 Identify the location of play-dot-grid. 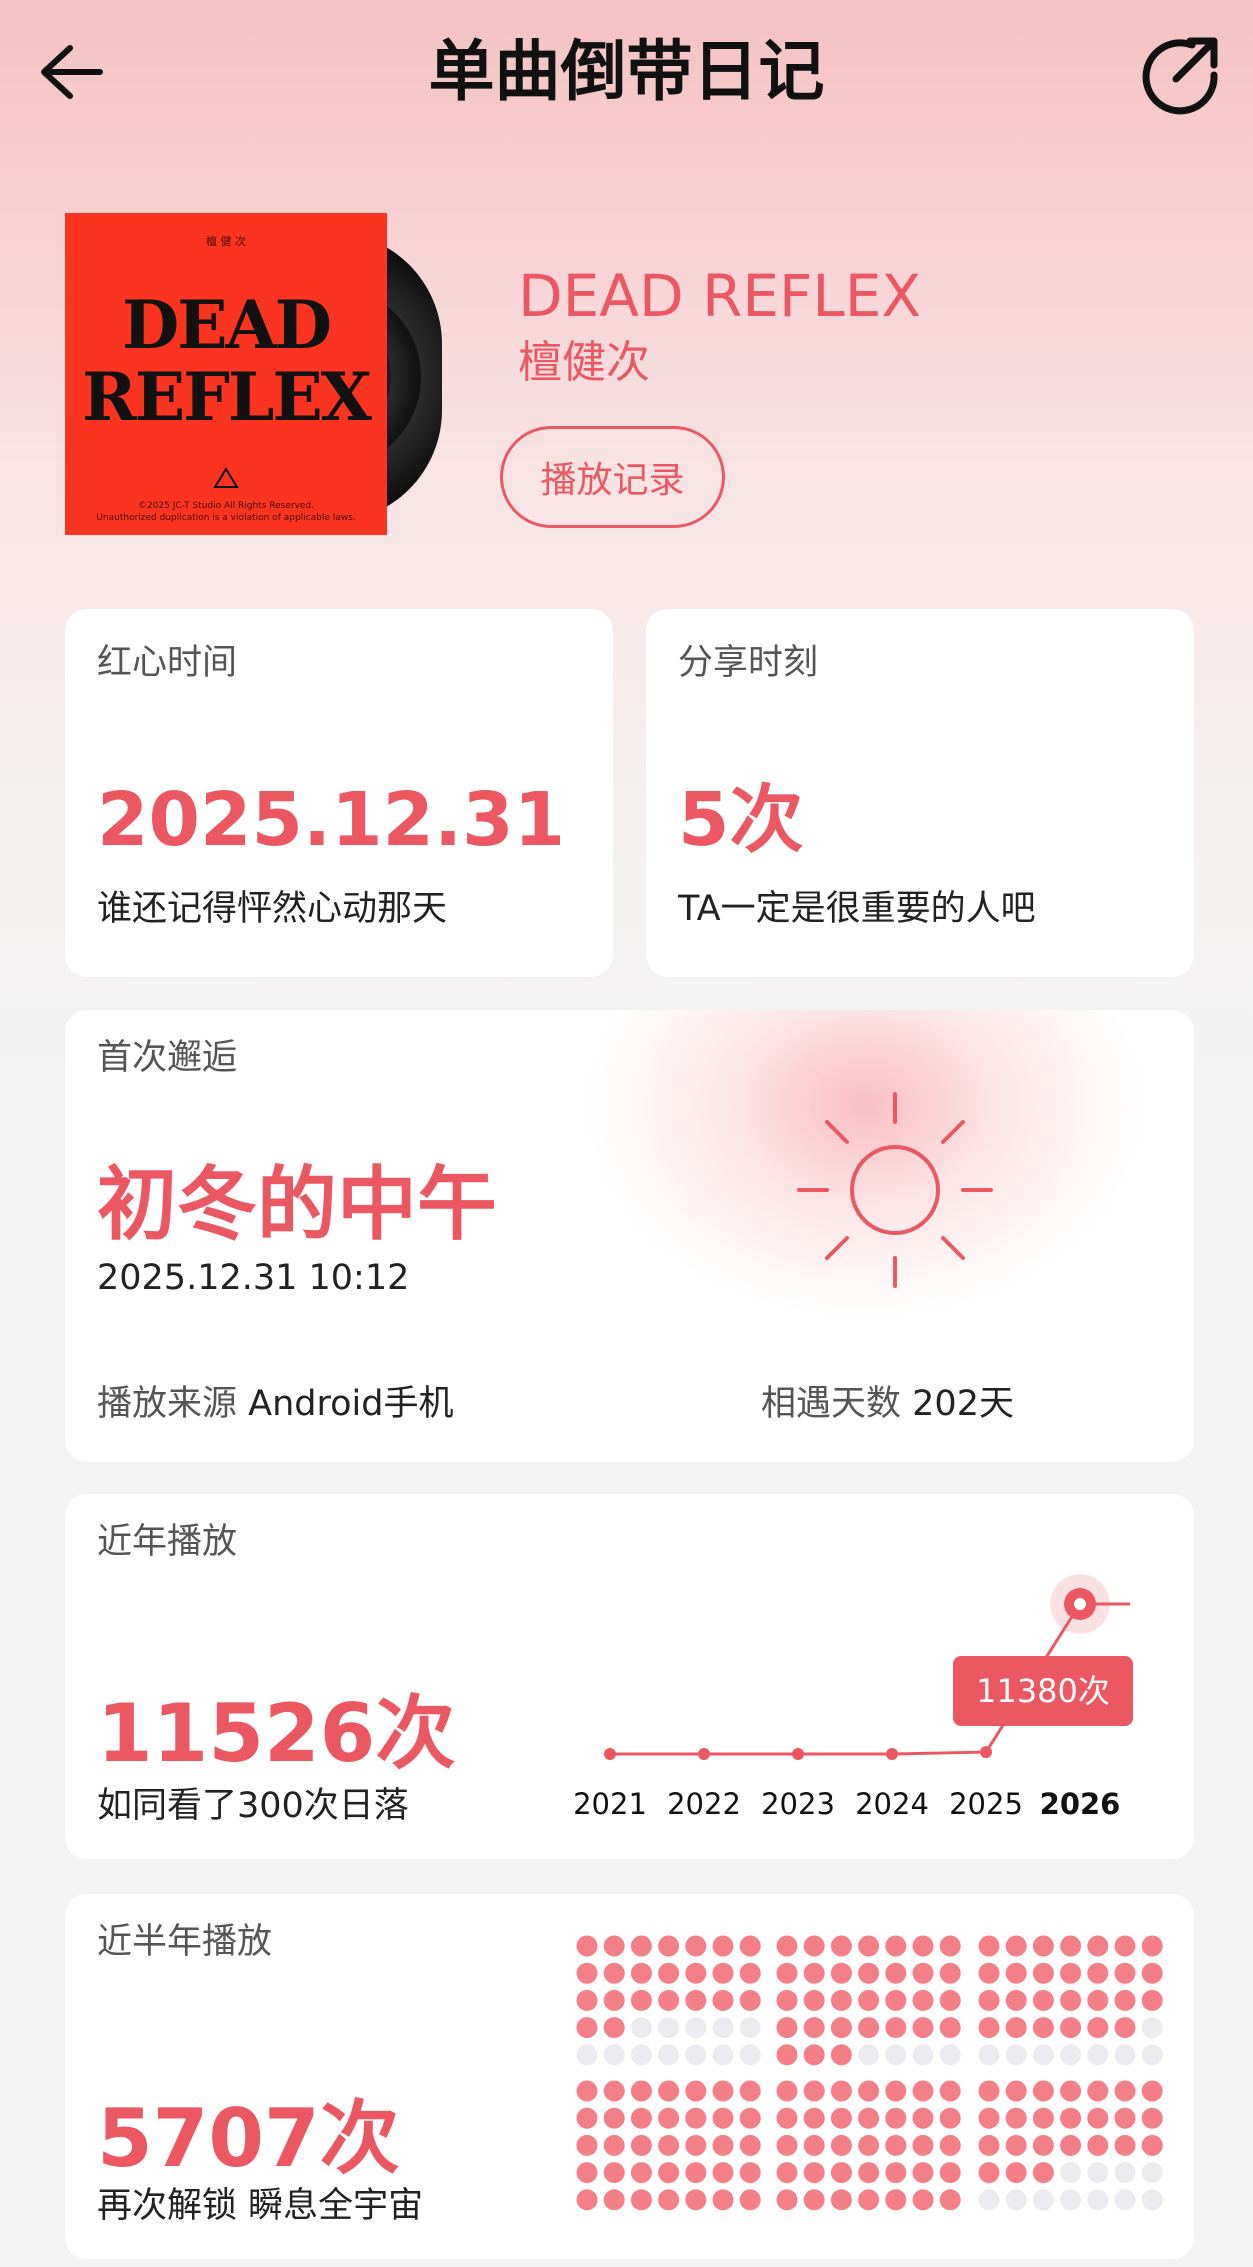
(869, 2073).